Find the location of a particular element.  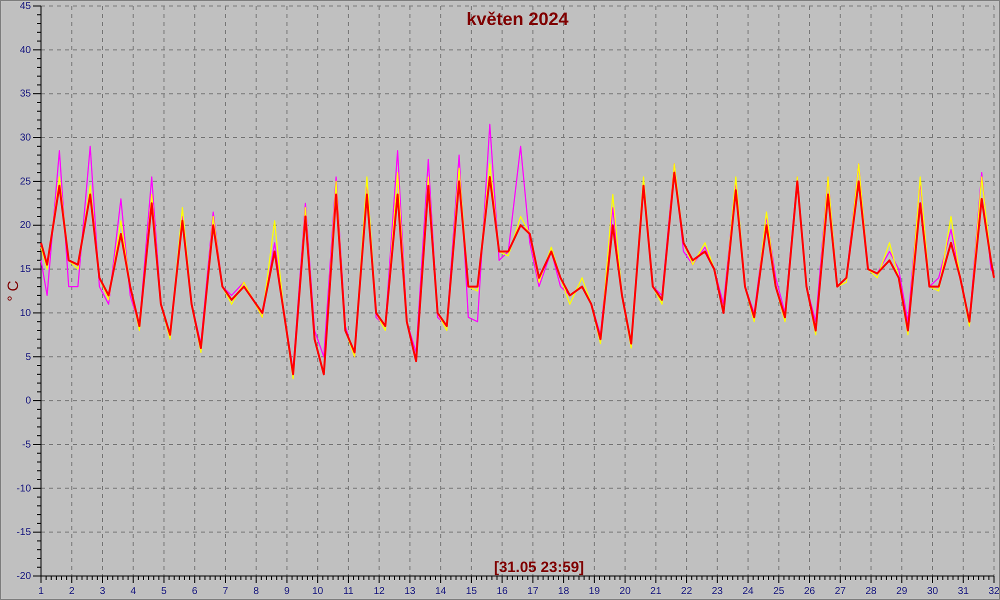

tick-label: 35 is located at coordinates (25, 94).